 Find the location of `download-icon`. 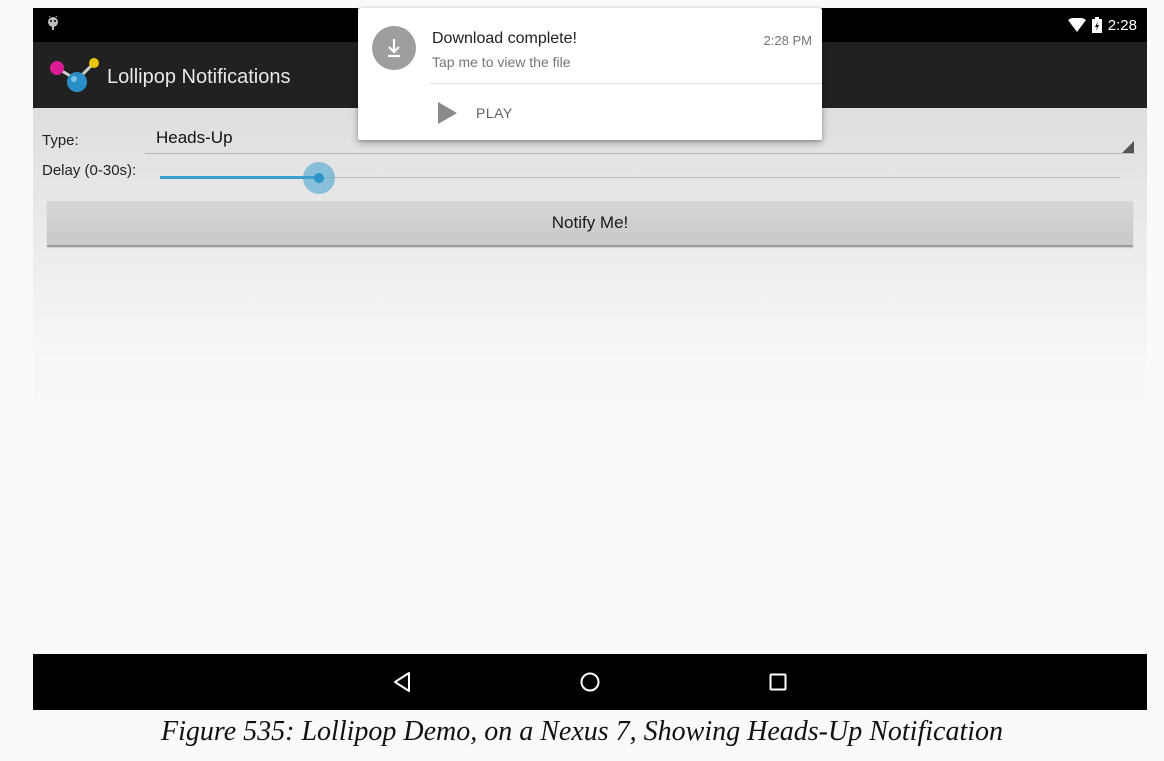

download-icon is located at coordinates (394, 48).